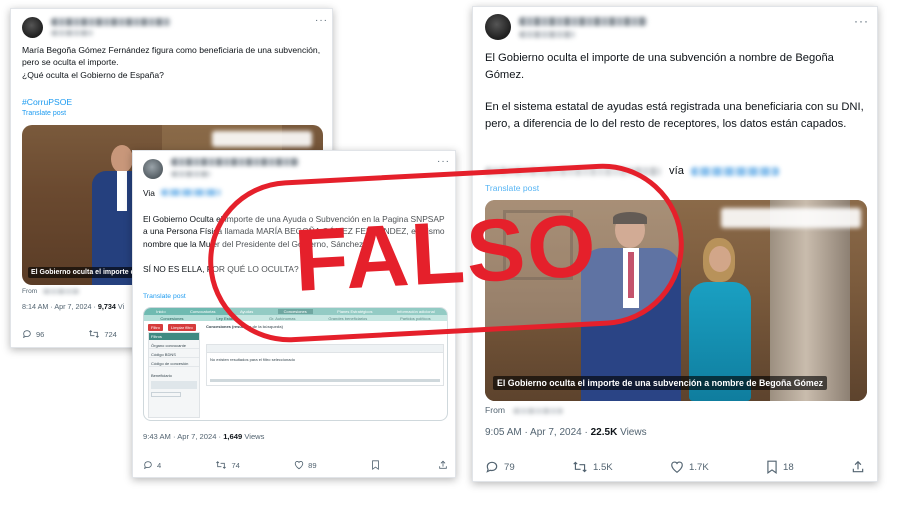  I want to click on tweet-timestamp: 9:43 AM · Apr 7, 2024 · 1,649 Views, so click(204, 436).